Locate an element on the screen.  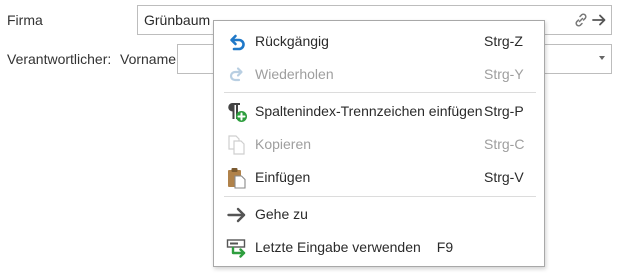
vorname-label: Vorname is located at coordinates (148, 59).